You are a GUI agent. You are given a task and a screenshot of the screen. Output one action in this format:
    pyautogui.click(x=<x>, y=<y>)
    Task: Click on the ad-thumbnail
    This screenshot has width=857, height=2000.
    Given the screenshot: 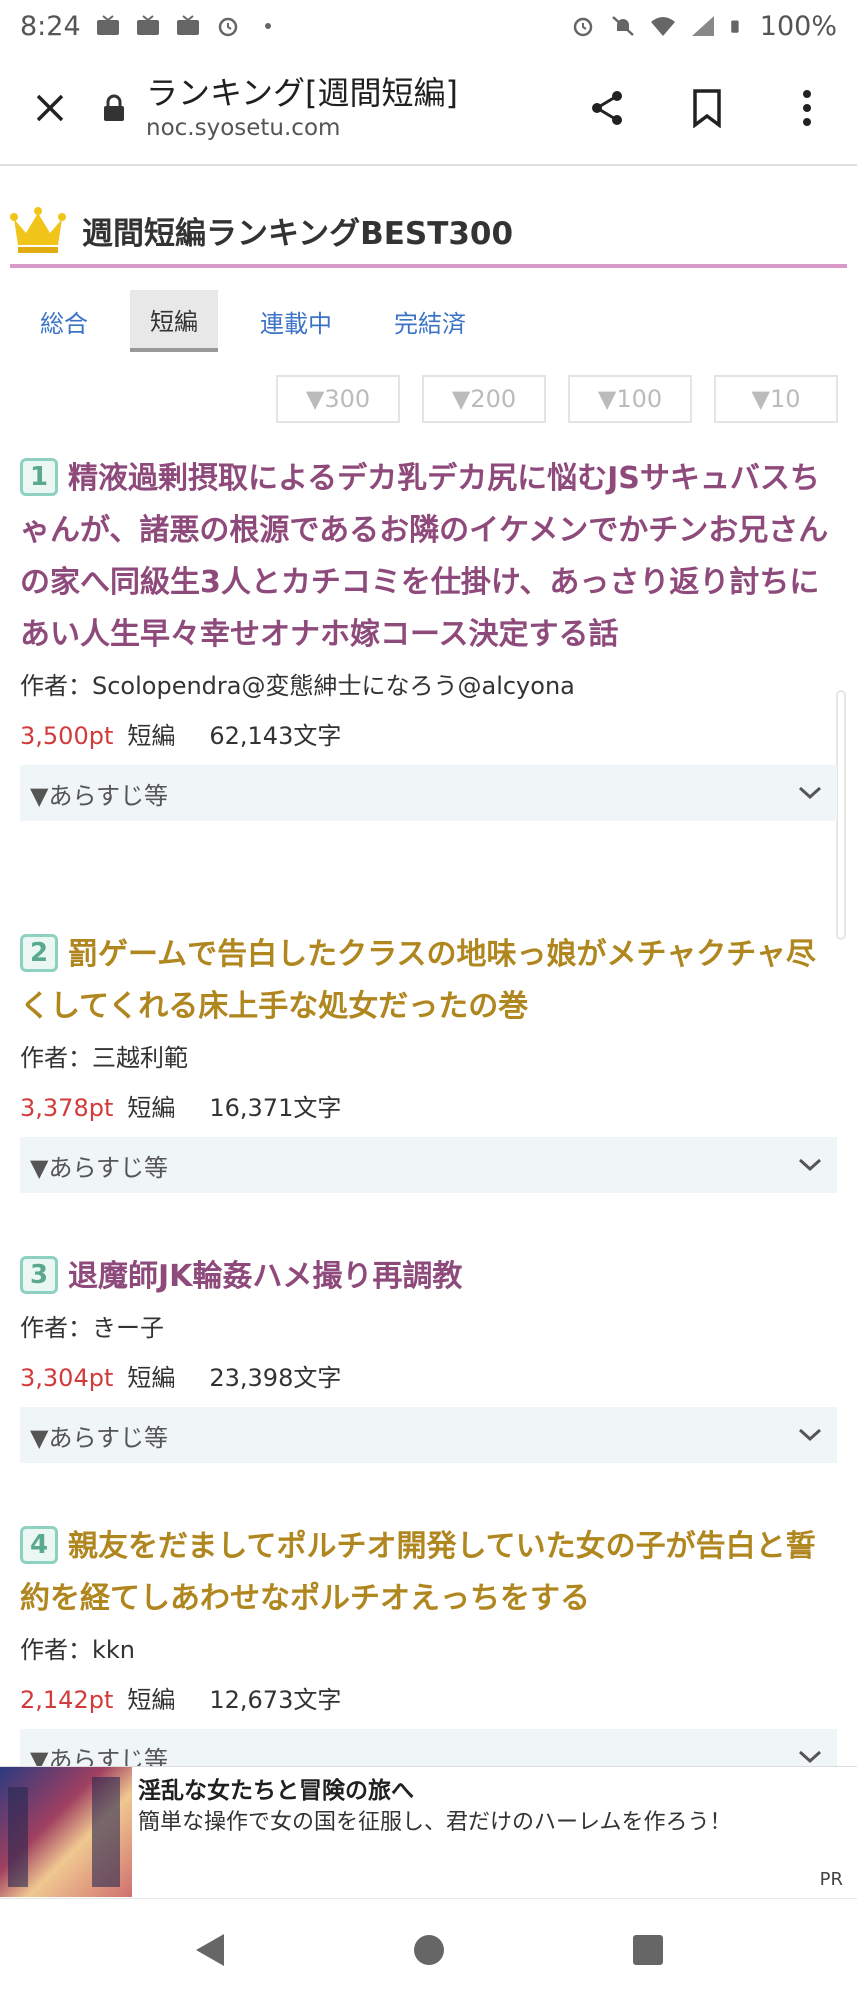 What is the action you would take?
    pyautogui.click(x=66, y=1832)
    